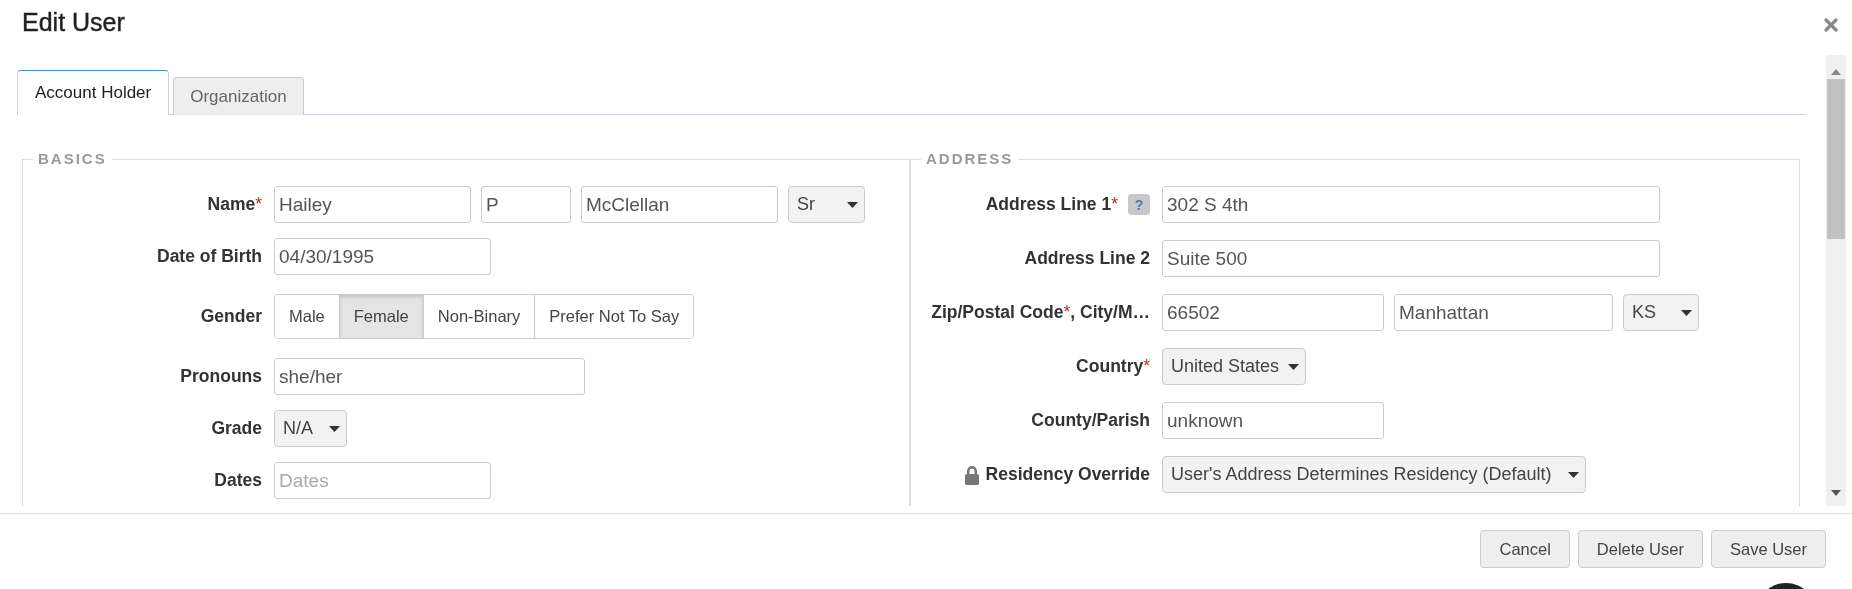 This screenshot has height=589, width=1852. What do you see at coordinates (73, 22) in the screenshot?
I see `dialog-title: Edit User` at bounding box center [73, 22].